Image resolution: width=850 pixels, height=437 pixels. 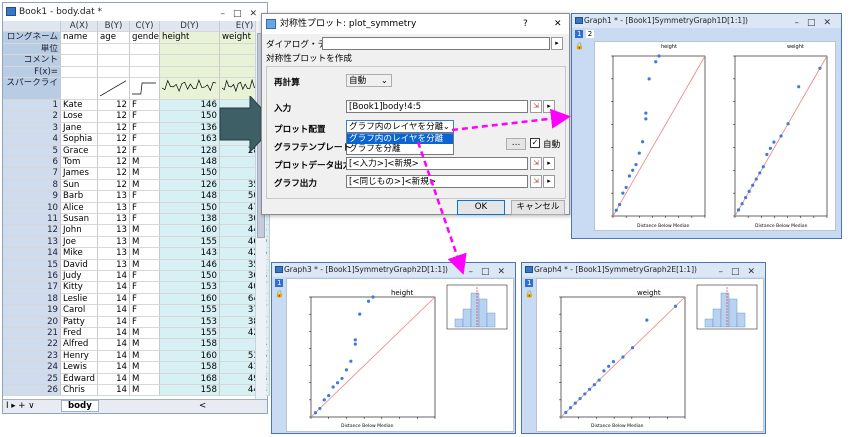 I want to click on annotation-arrows, so click(x=493, y=191).